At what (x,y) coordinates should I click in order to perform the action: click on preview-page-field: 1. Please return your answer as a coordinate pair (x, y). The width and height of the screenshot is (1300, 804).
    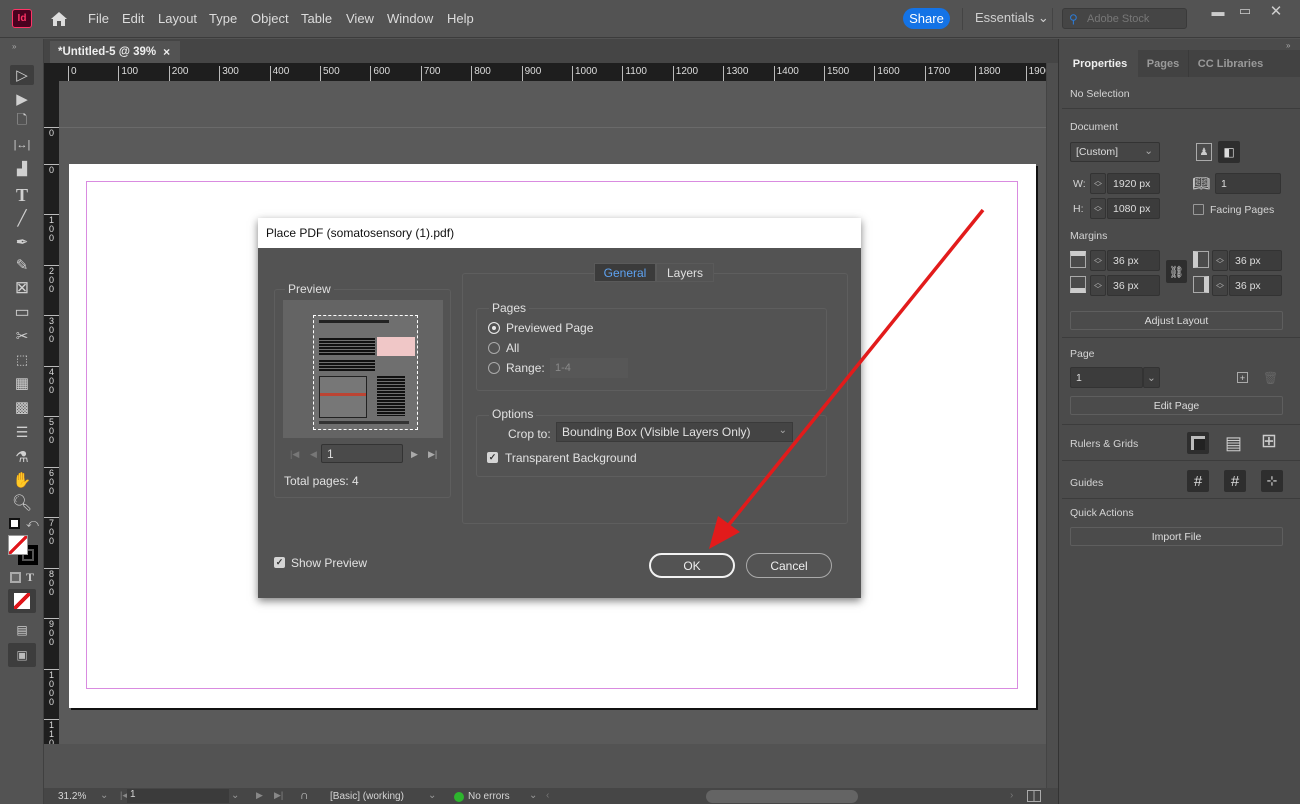
    Looking at the image, I should click on (362, 453).